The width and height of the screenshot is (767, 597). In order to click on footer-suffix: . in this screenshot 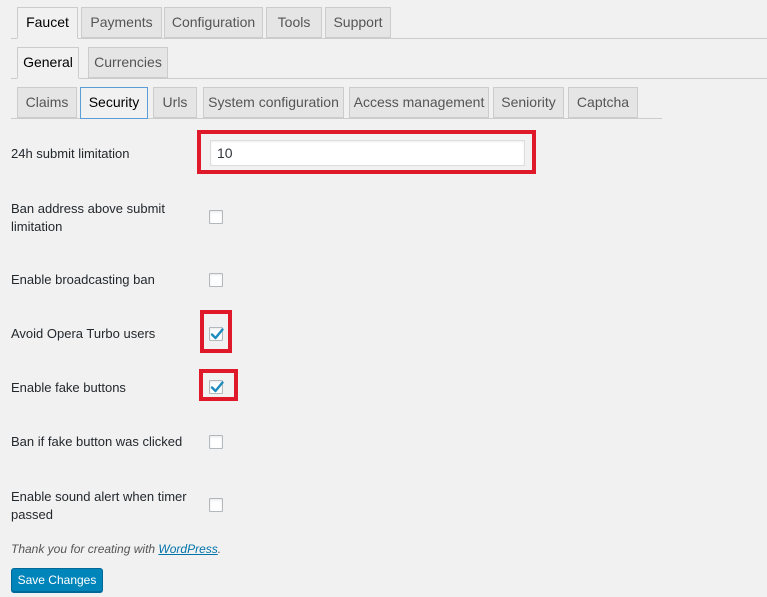, I will do `click(219, 549)`.